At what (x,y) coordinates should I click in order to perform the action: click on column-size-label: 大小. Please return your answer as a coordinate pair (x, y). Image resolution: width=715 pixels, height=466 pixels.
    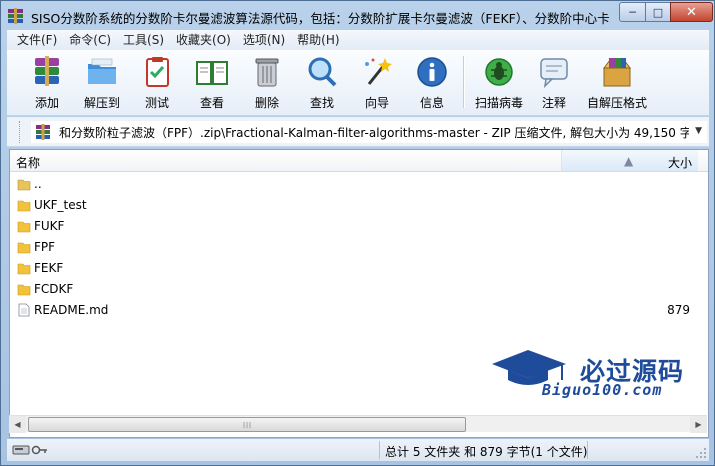
    Looking at the image, I should click on (679, 163).